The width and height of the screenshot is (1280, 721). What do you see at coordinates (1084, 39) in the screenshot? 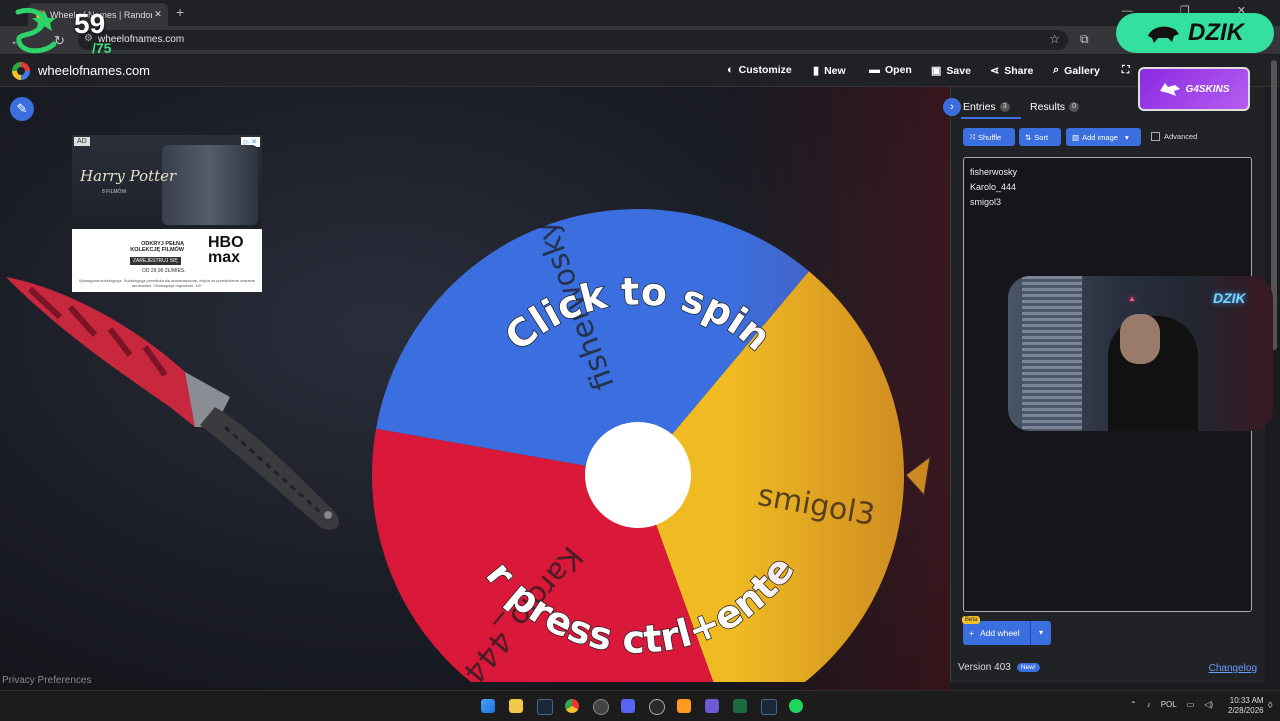
I see `extensions-icon: ⧉` at bounding box center [1084, 39].